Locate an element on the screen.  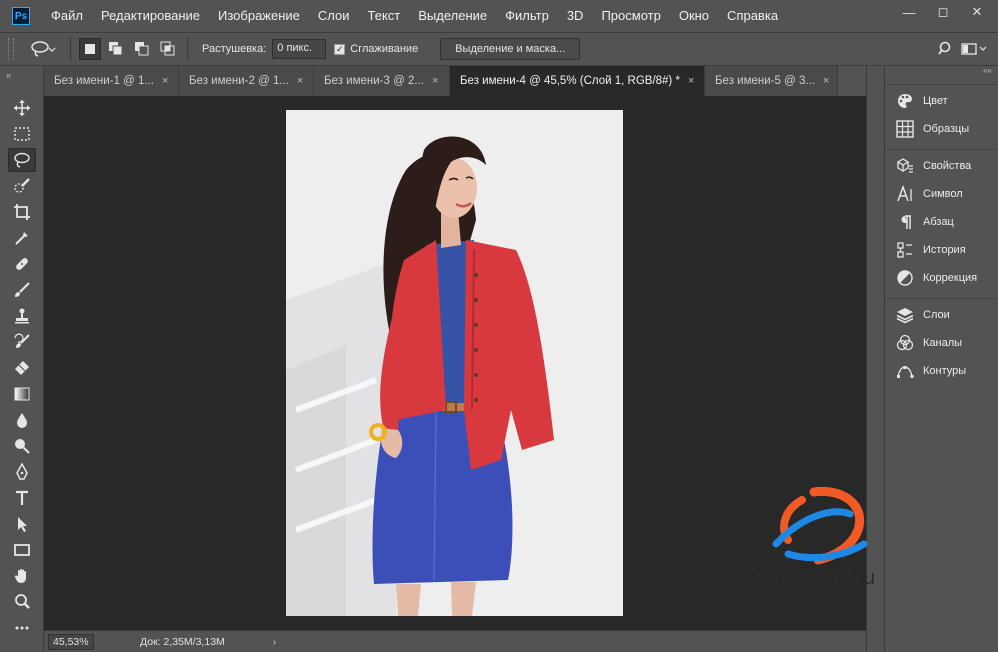
menu-file: Файл is located at coordinates (67, 16).